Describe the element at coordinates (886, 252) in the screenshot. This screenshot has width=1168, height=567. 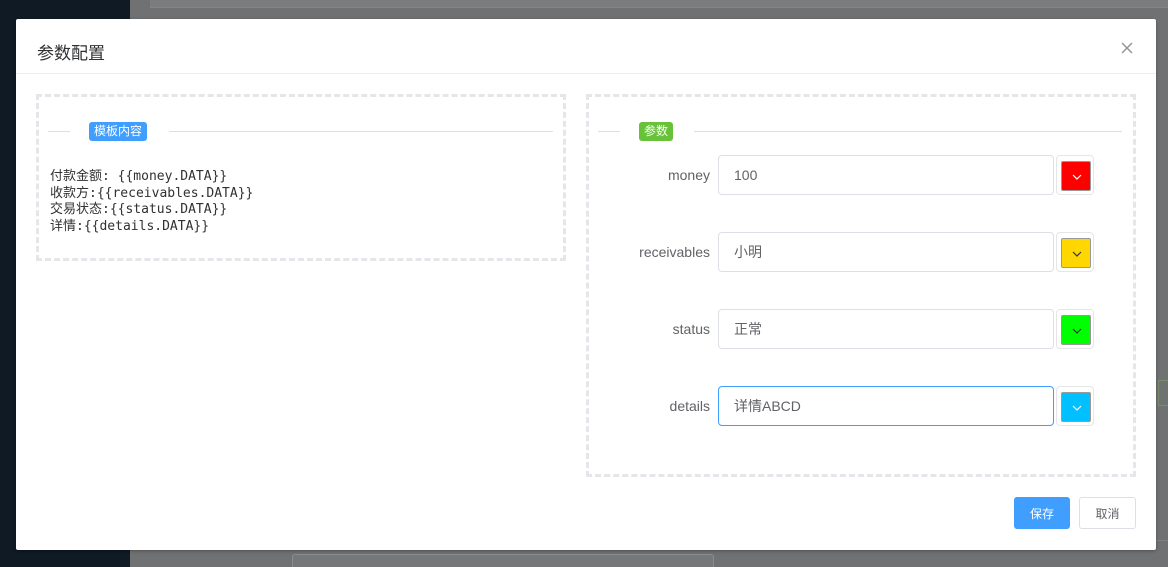
I see `receivables-input` at that location.